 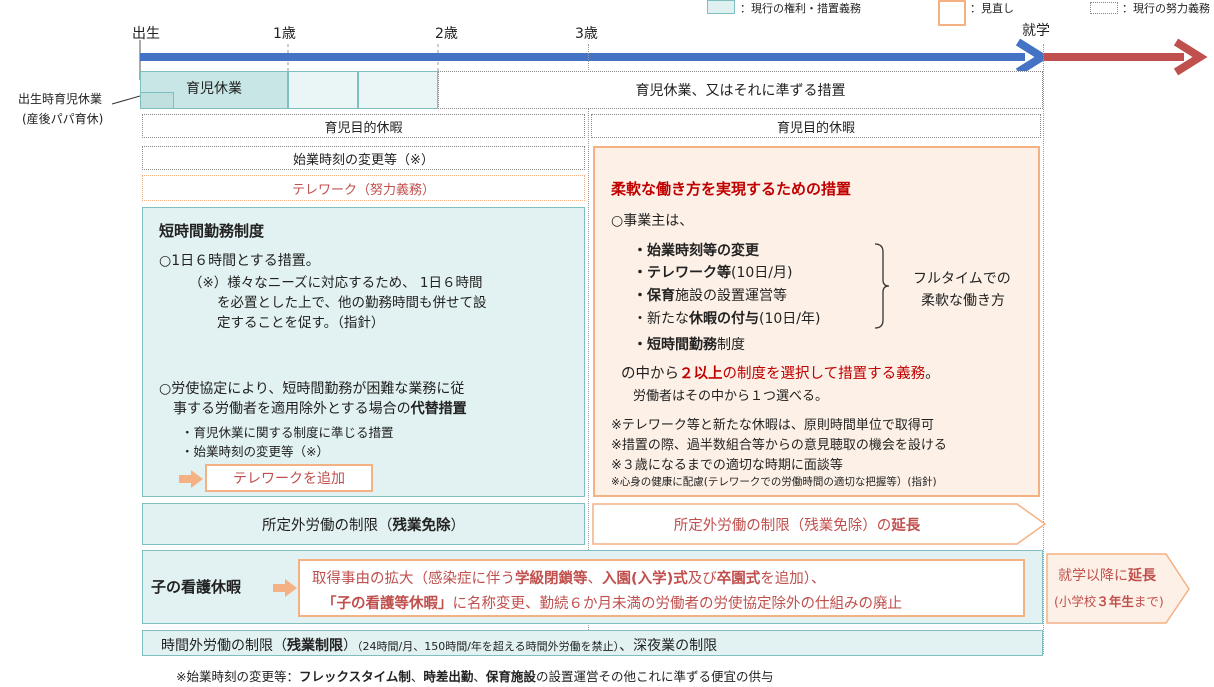 I want to click on telework-effort-box: テレワーク（努力義務）, so click(x=363, y=188).